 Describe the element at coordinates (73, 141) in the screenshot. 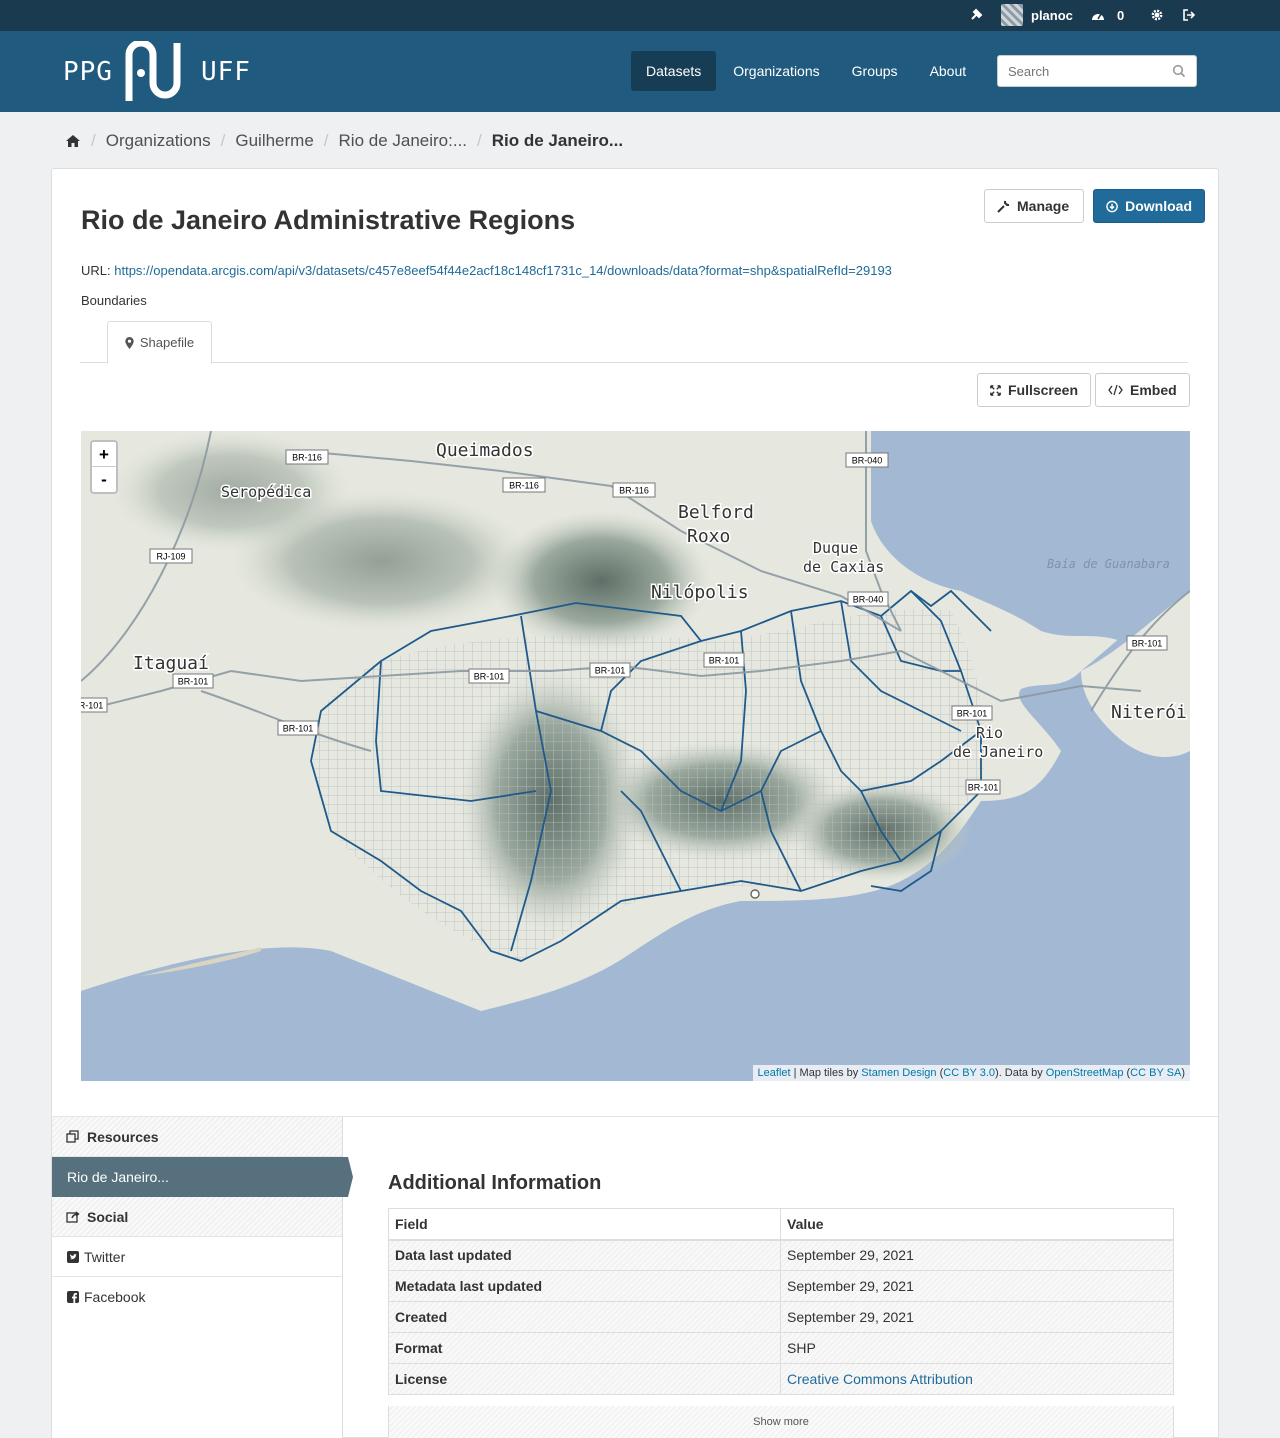

I see `home-icon` at that location.